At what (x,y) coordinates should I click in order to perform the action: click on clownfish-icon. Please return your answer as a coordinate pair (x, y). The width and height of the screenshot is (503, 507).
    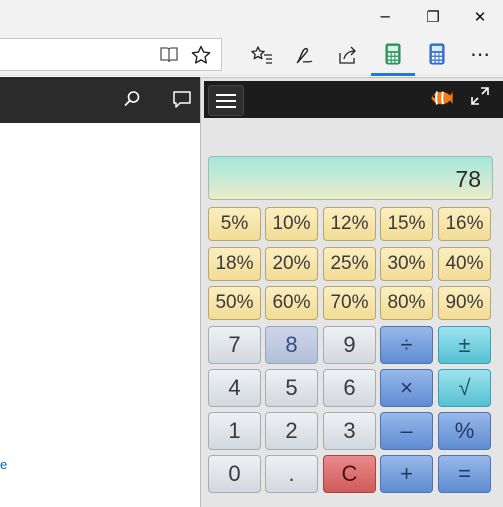
    Looking at the image, I should click on (441, 100).